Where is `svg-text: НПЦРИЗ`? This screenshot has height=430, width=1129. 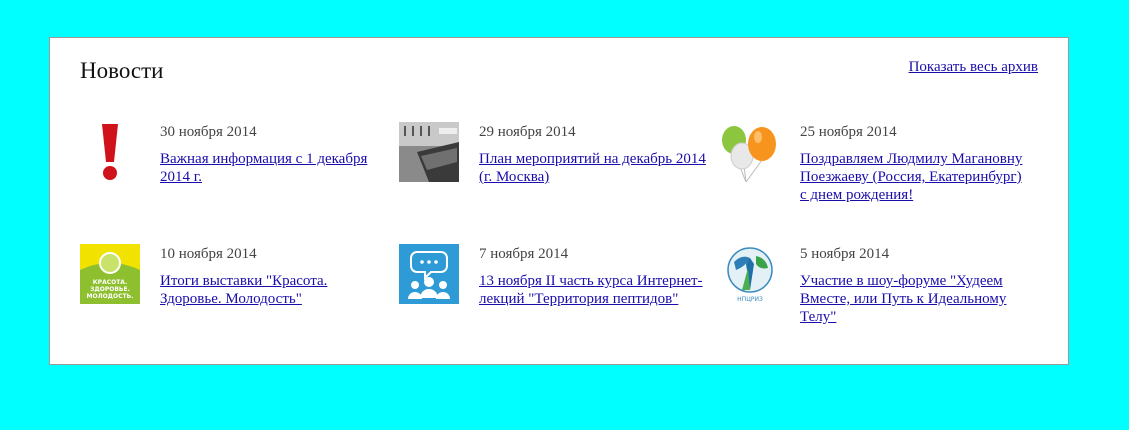
svg-text: НПЦРИЗ is located at coordinates (750, 299).